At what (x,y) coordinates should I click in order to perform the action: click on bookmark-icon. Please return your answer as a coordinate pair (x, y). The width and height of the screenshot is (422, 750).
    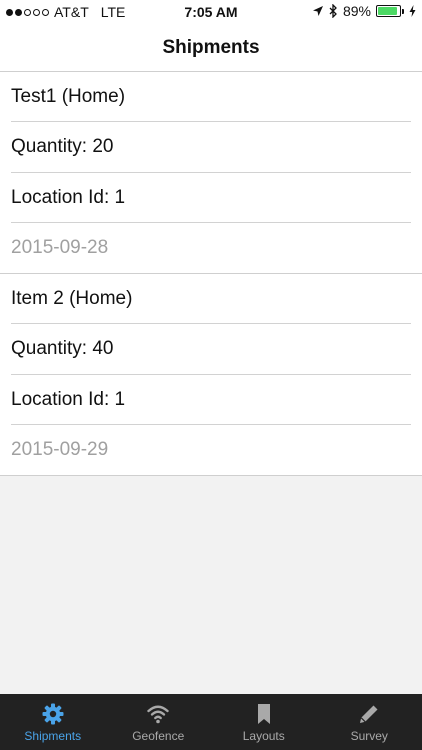
    Looking at the image, I should click on (263, 714).